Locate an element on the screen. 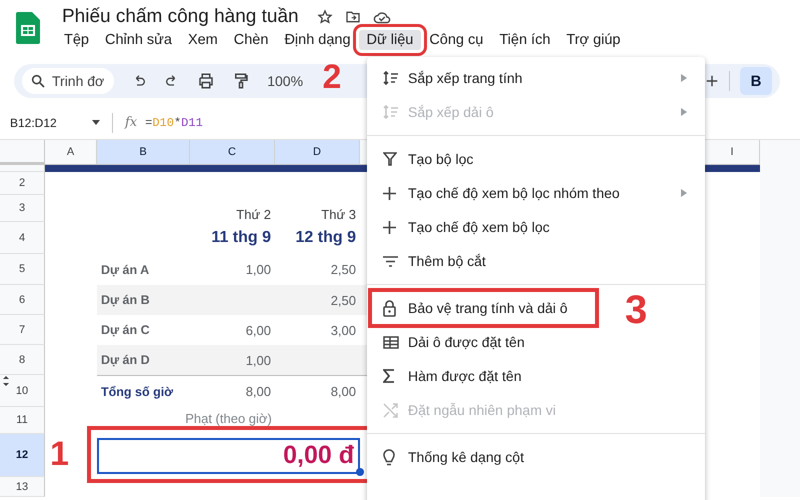  cell-reference: B12:D12 is located at coordinates (45, 123).